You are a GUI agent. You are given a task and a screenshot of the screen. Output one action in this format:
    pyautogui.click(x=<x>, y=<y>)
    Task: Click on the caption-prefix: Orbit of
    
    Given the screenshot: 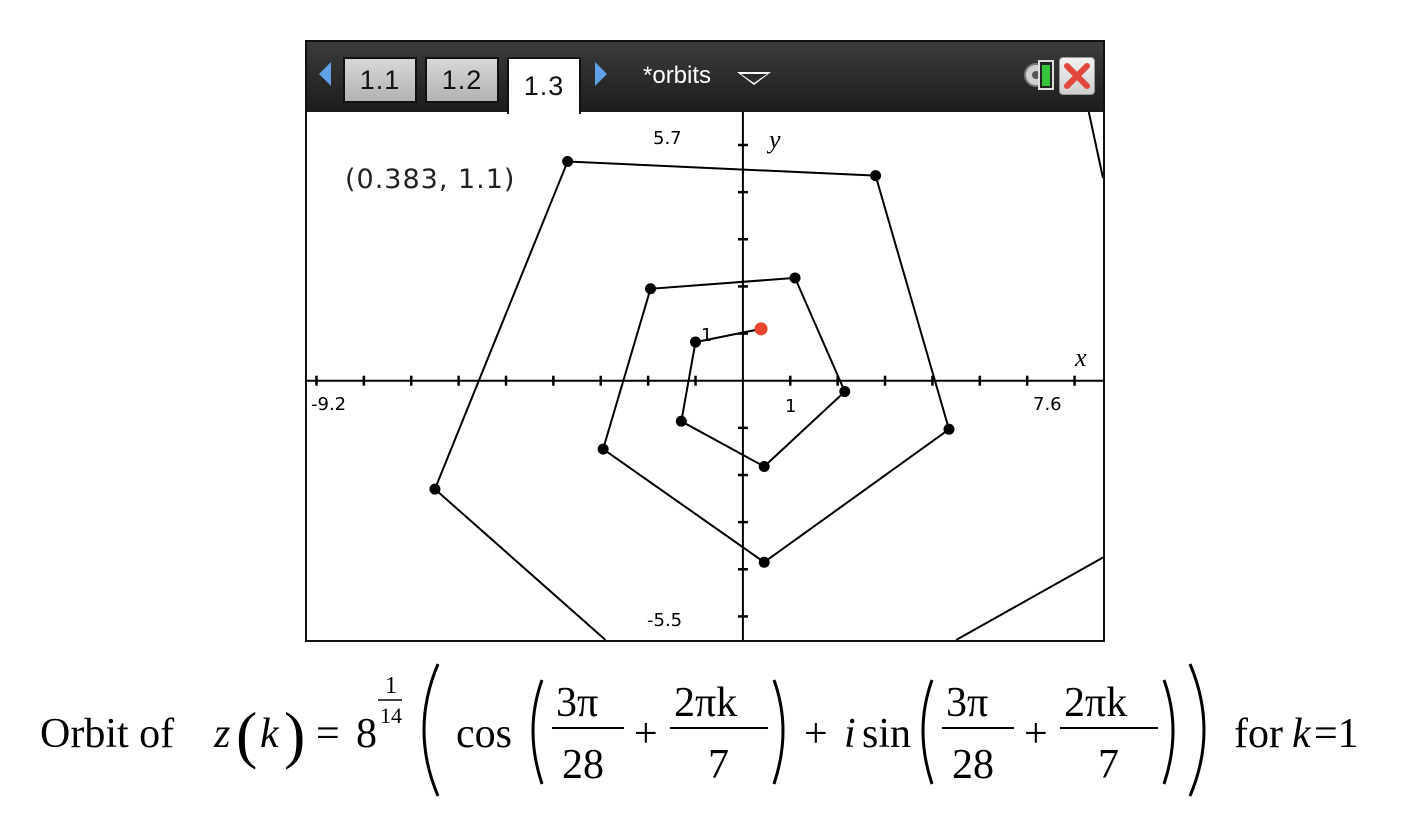 What is the action you would take?
    pyautogui.click(x=107, y=734)
    